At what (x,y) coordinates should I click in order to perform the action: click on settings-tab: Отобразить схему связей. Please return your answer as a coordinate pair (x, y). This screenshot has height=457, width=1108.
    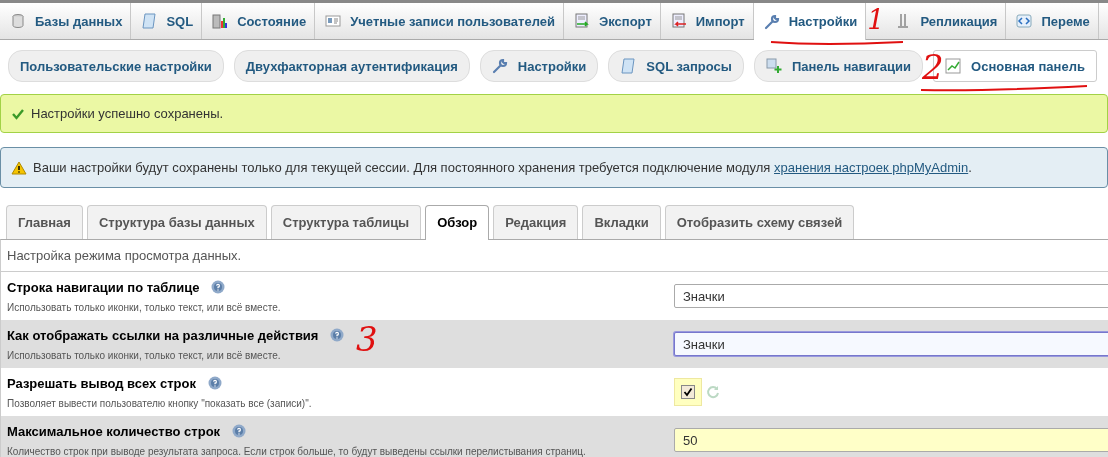
    Looking at the image, I should click on (759, 222).